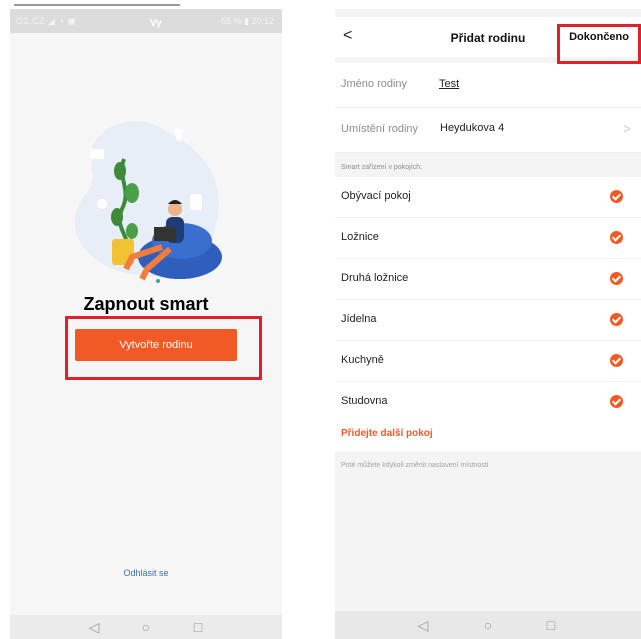  What do you see at coordinates (146, 304) in the screenshot?
I see `headline: Zapnout smart` at bounding box center [146, 304].